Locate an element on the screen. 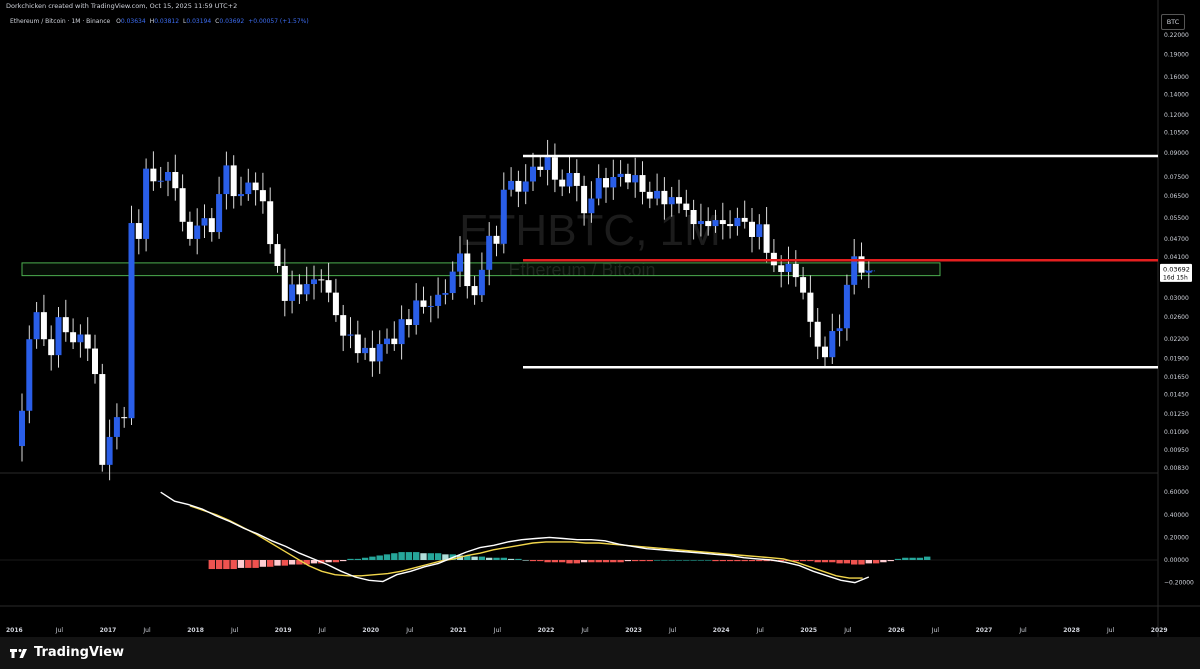  tradingview-logo: TradingView is located at coordinates (67, 652).